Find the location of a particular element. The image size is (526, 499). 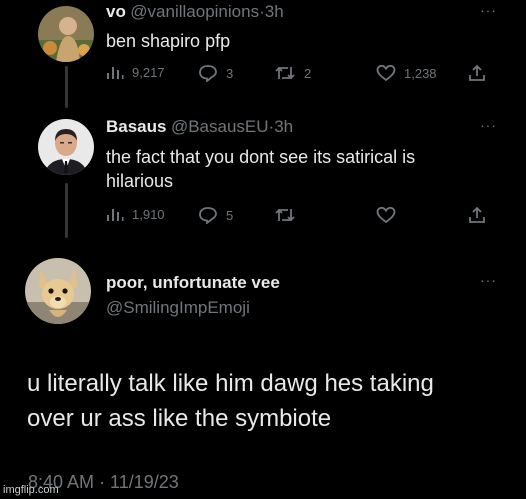

tweet-2-reply-count: 5 is located at coordinates (230, 215).